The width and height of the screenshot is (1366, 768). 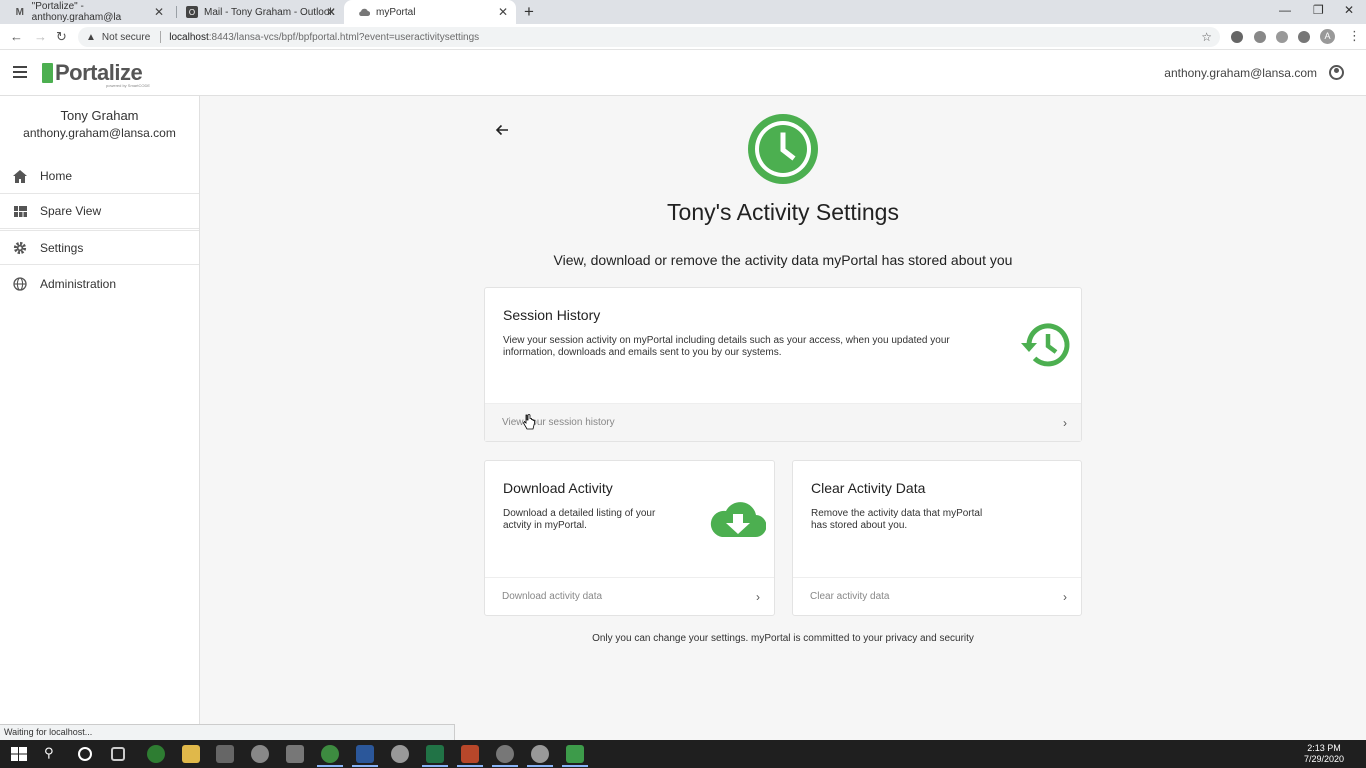 What do you see at coordinates (99, 115) in the screenshot?
I see `sidebar-user-name: Tony Graham` at bounding box center [99, 115].